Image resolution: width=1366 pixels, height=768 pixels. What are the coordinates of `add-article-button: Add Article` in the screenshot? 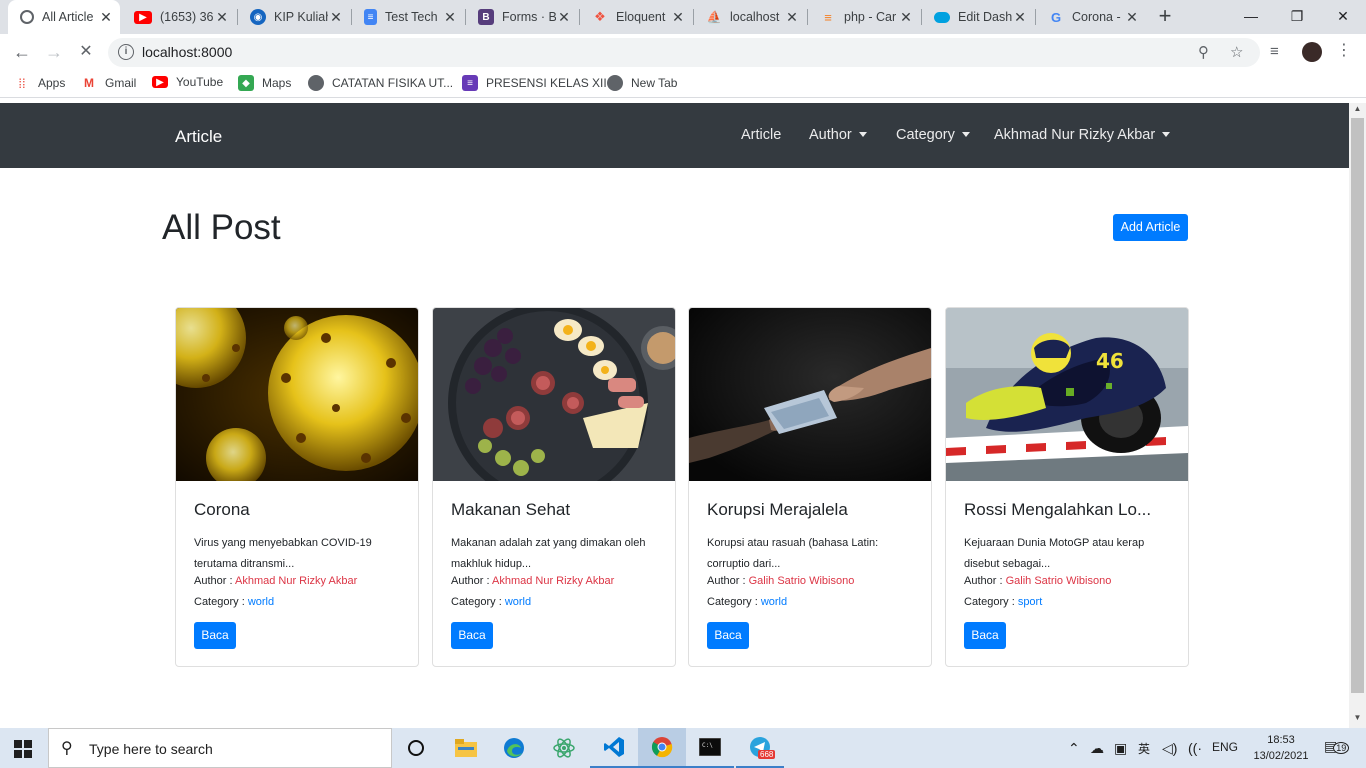 It's located at (1150, 227).